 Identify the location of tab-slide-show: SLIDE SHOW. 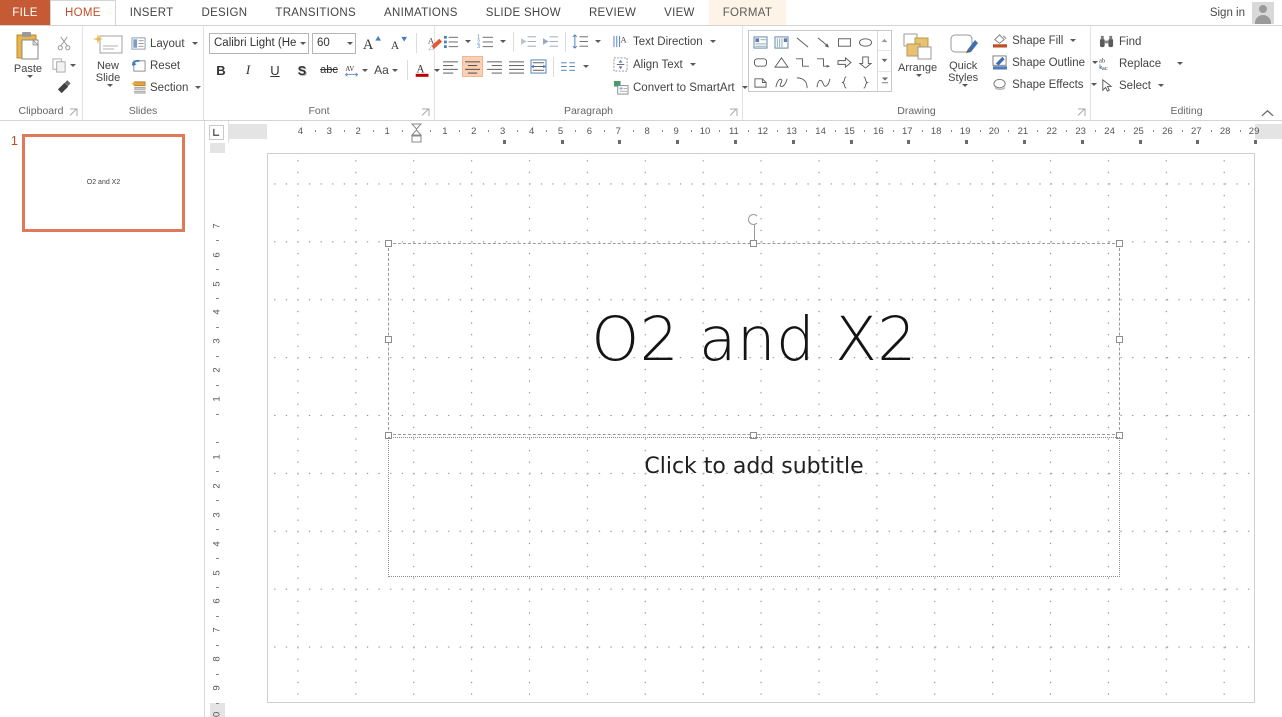
(523, 12).